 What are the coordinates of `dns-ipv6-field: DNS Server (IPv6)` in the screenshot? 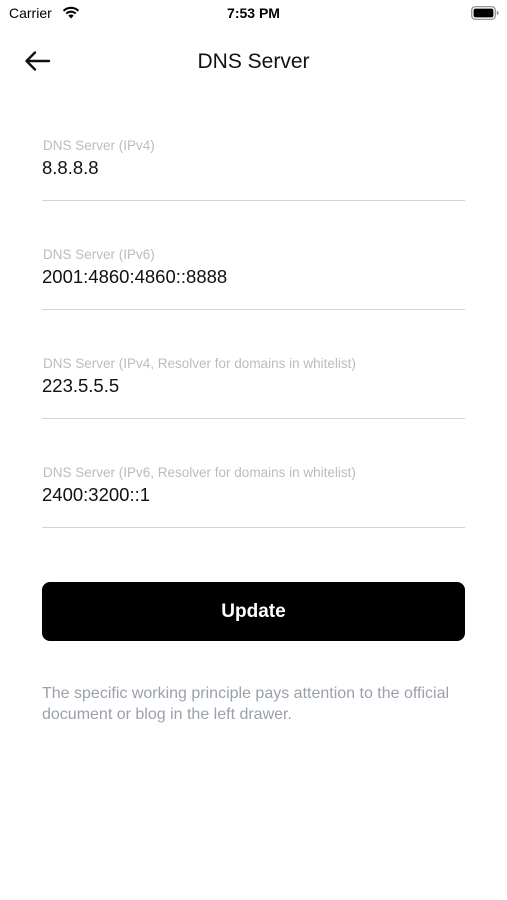 It's located at (253, 278).